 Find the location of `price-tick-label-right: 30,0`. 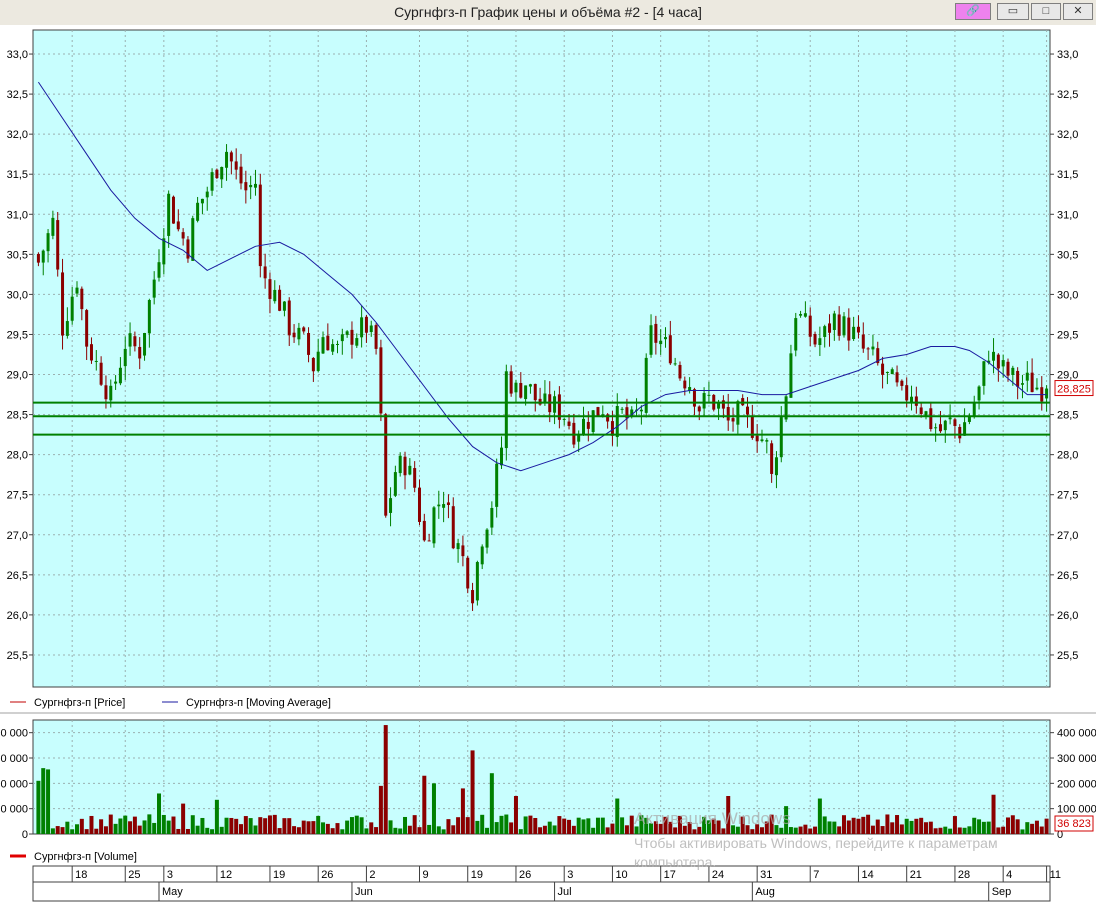

price-tick-label-right: 30,0 is located at coordinates (1067, 295).